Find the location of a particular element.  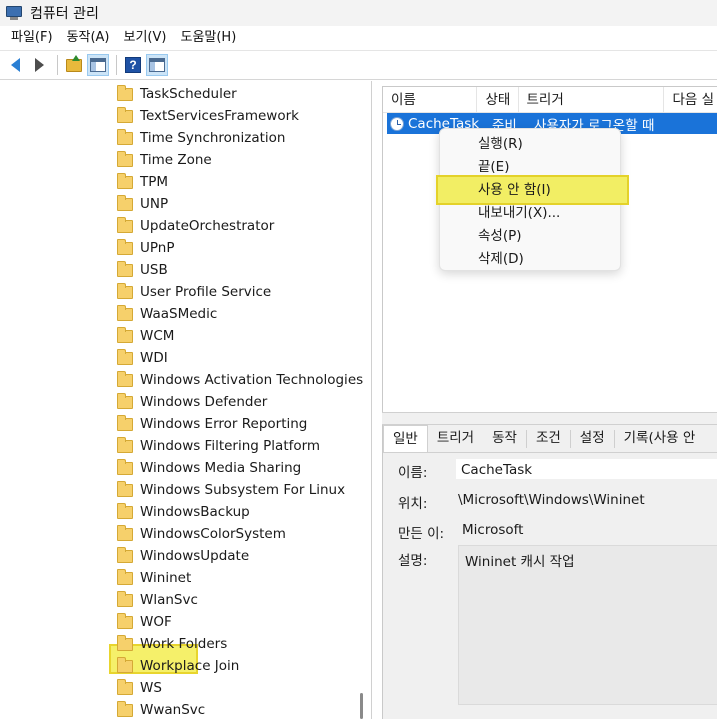

name-field: CacheTask is located at coordinates (586, 469).